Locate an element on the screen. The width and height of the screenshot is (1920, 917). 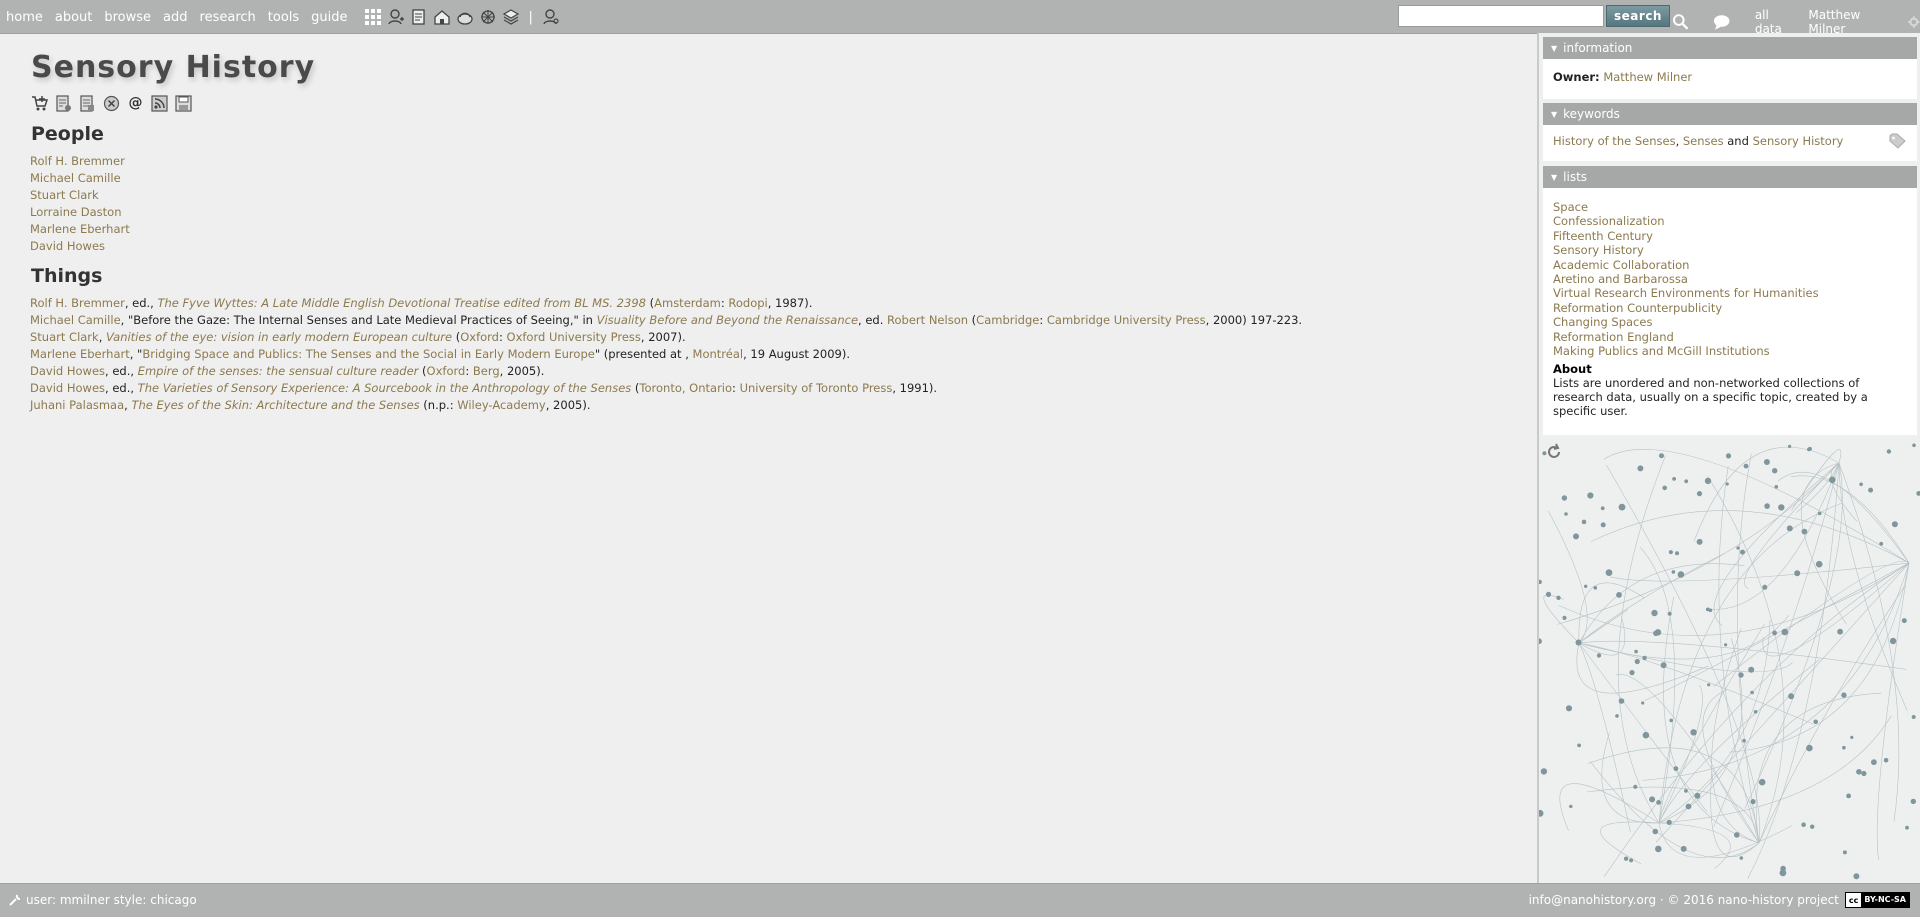
list-link: Academic Collaboration is located at coordinates (1621, 265).